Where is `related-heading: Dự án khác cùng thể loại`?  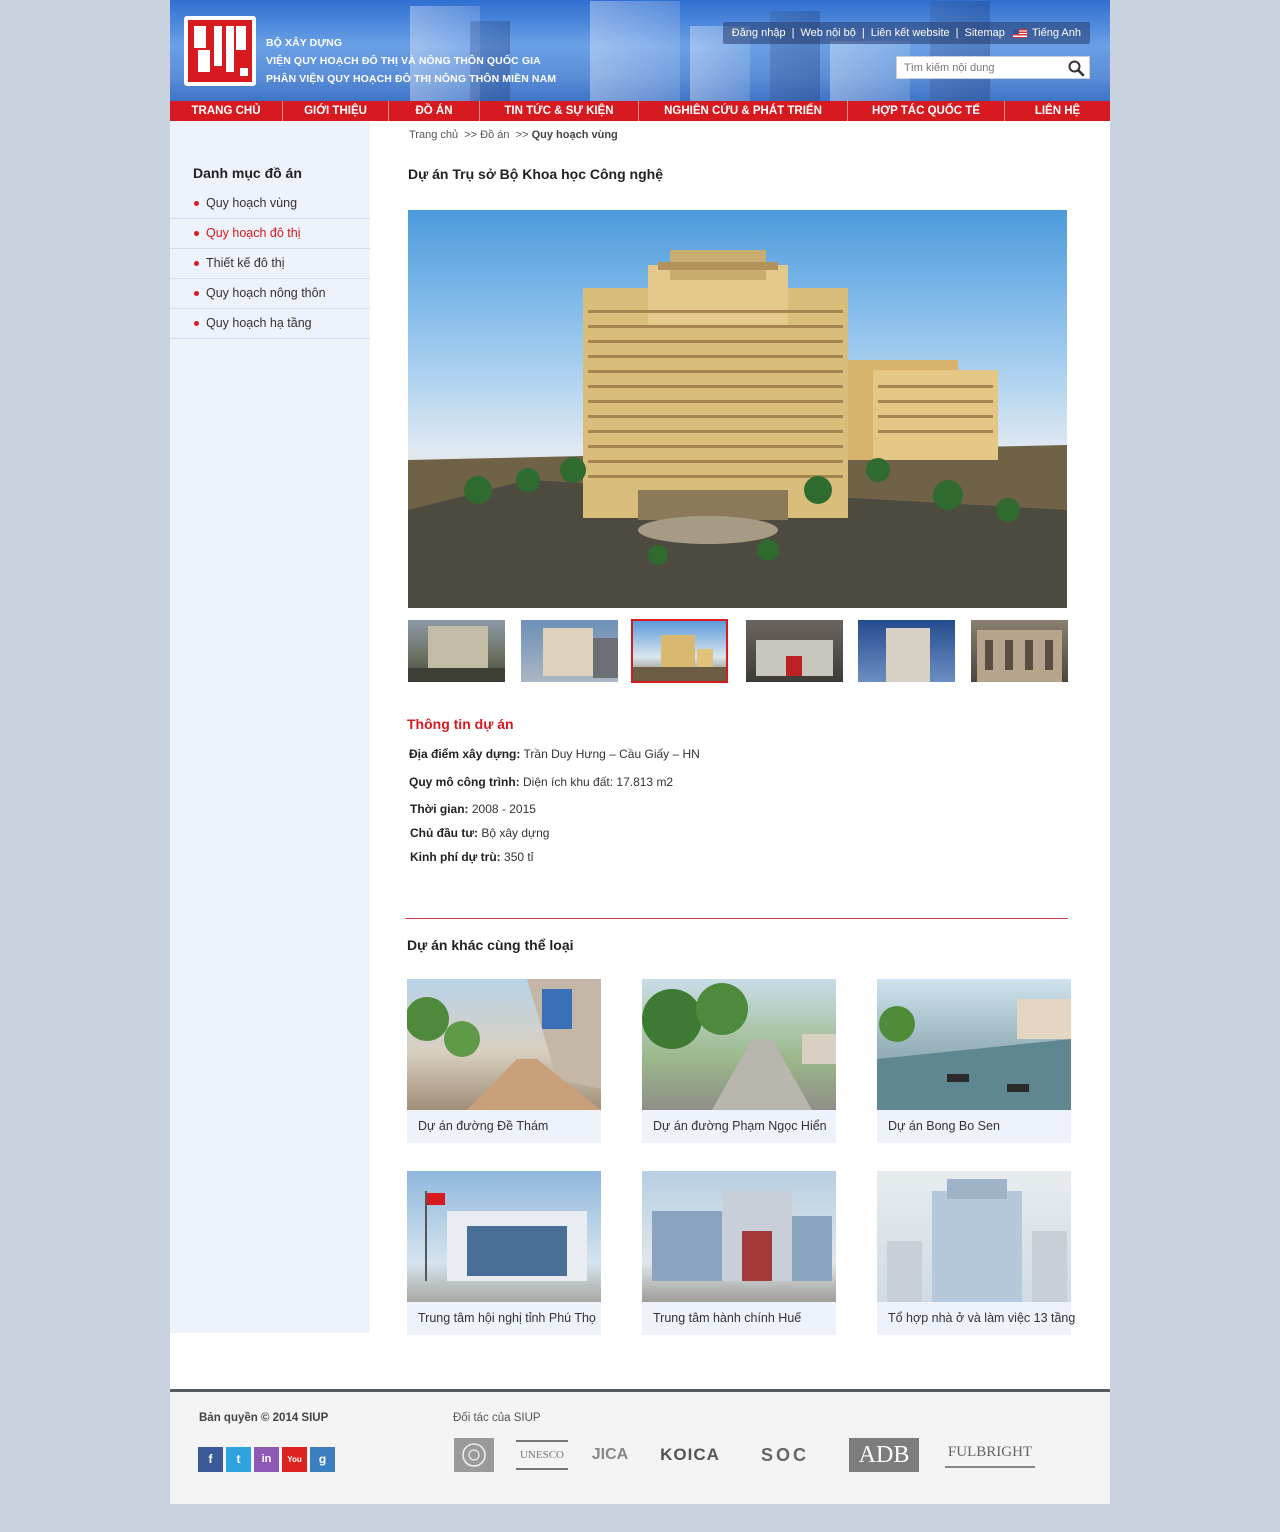 related-heading: Dự án khác cùng thể loại is located at coordinates (490, 945).